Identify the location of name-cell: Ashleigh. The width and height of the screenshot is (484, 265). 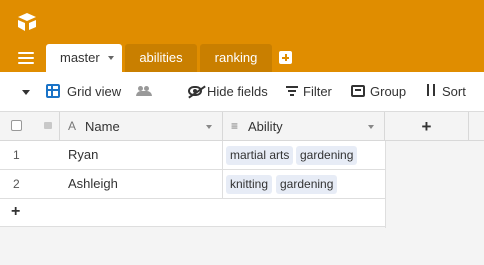
(141, 184).